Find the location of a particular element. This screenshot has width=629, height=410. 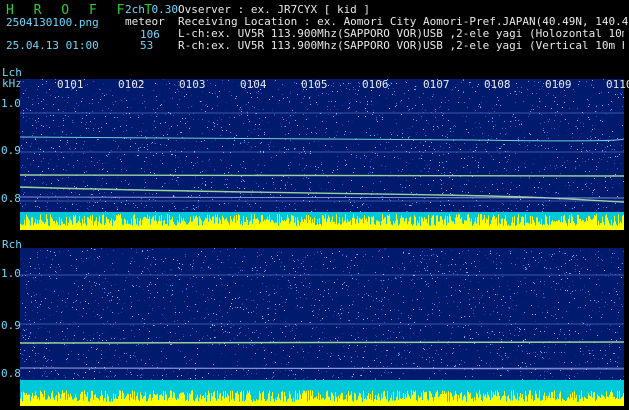

filename-label: 2504130100.png is located at coordinates (52, 22).